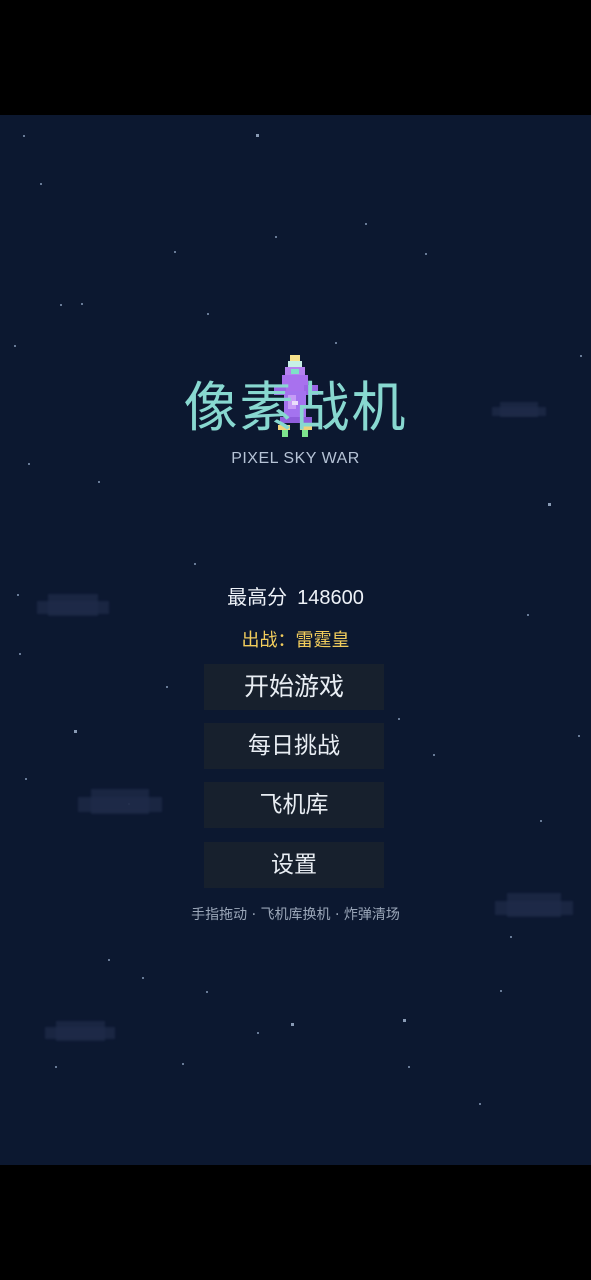 This screenshot has height=1280, width=591. Describe the element at coordinates (330, 598) in the screenshot. I see `high-score-value: 148600` at that location.